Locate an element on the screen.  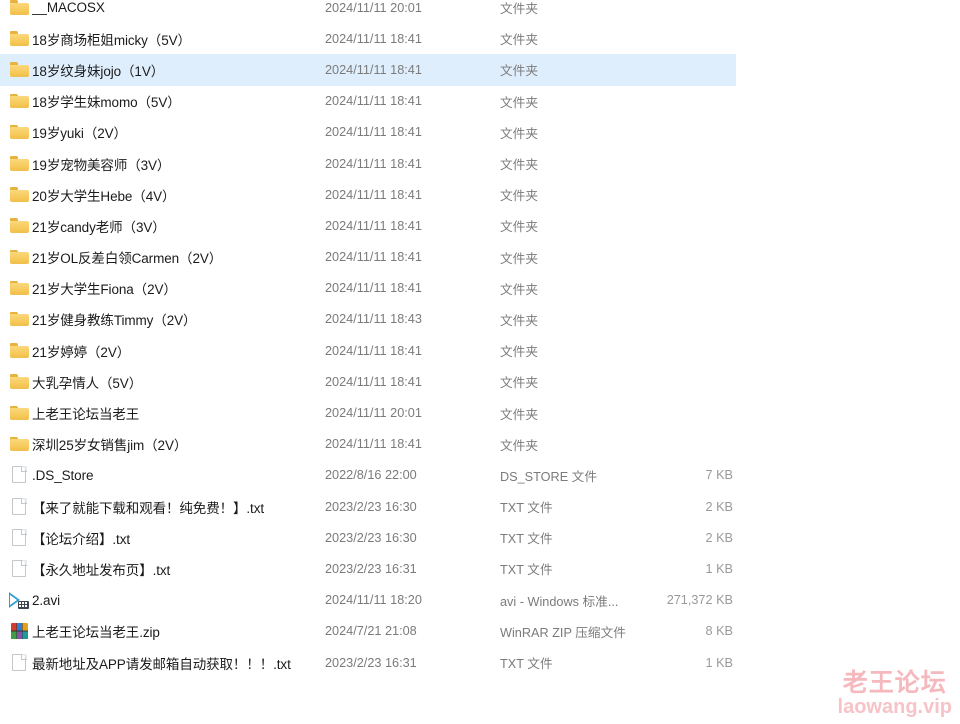
file-row: 18岁商场柜姐micky（5V） 2024/11/11 18:41 文件夹 is located at coordinates (368, 38).